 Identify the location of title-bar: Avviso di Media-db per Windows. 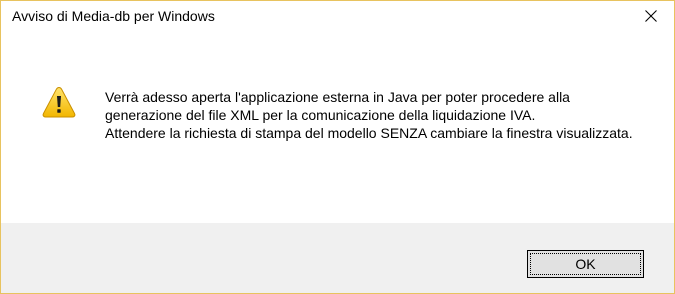
(337, 16).